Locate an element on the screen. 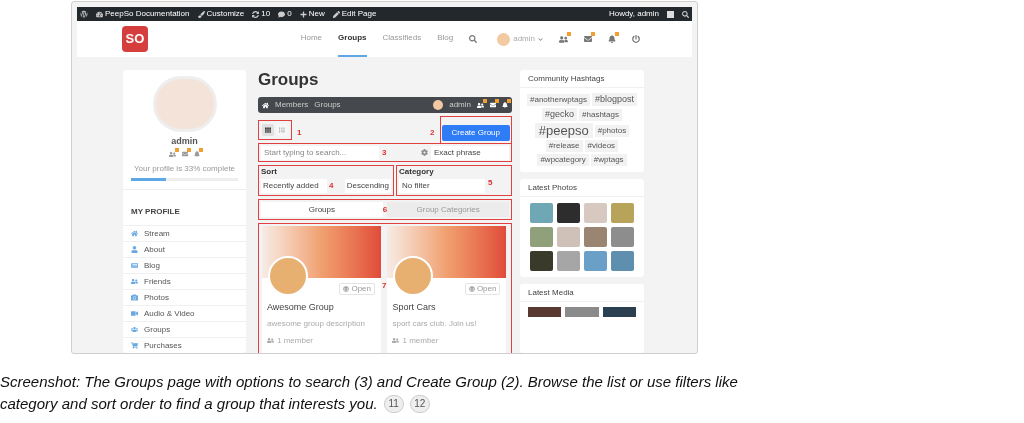 This screenshot has width=1024, height=423. group-name: Sport Cars is located at coordinates (447, 308).